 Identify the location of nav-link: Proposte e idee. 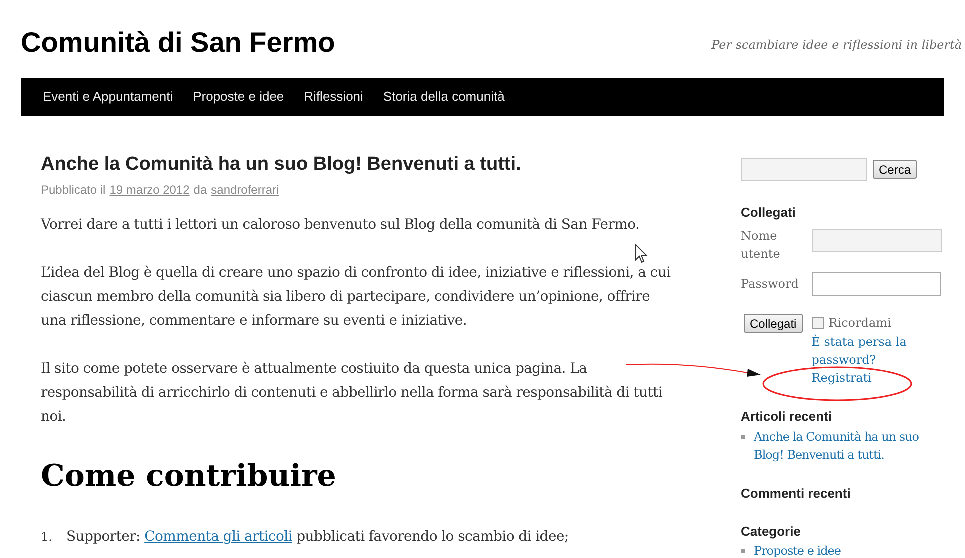
(238, 97).